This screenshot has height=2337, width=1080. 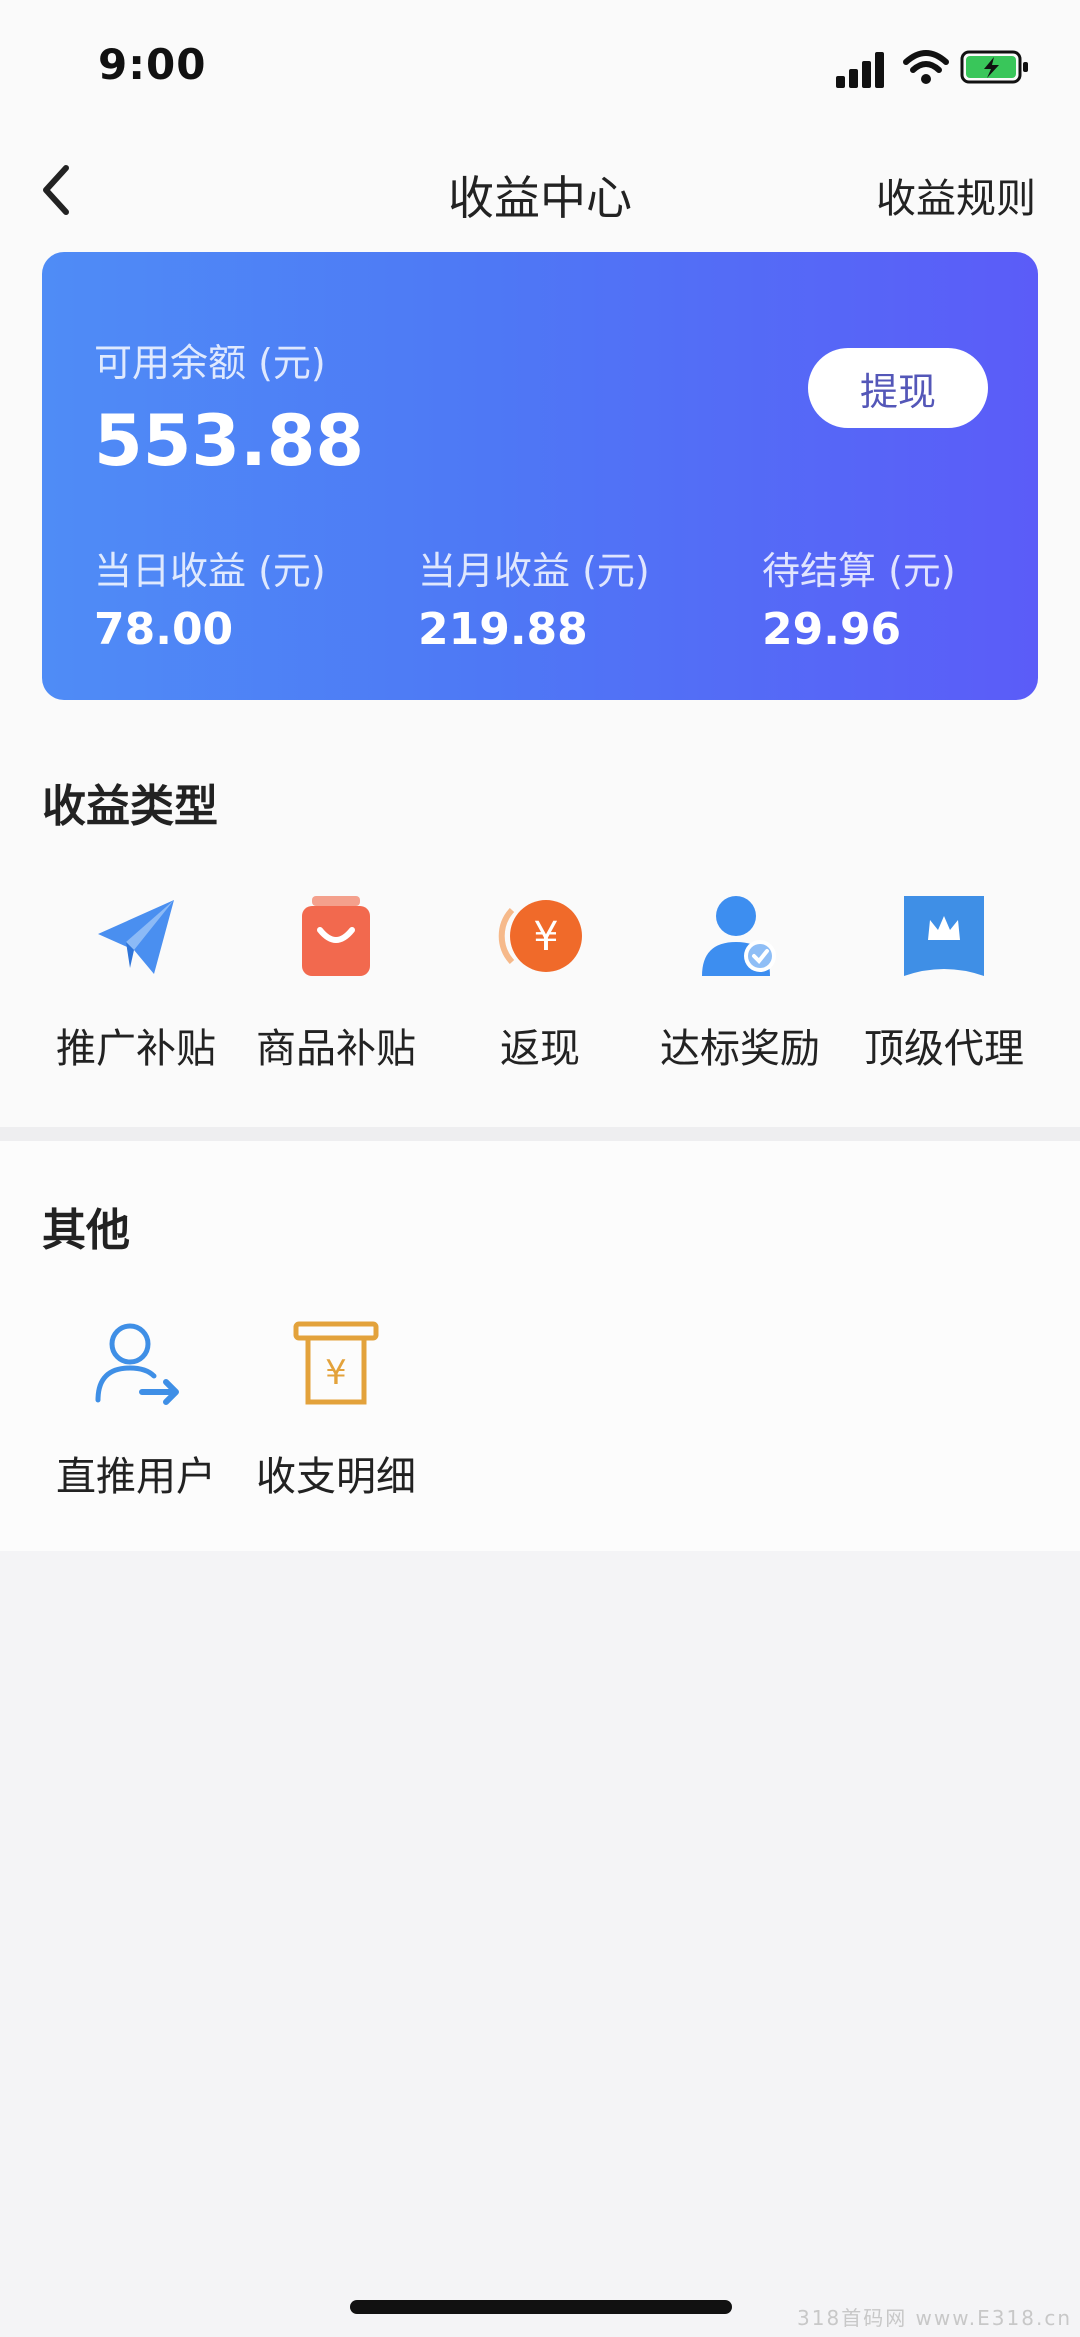 What do you see at coordinates (541, 2307) in the screenshot?
I see `home-indicator` at bounding box center [541, 2307].